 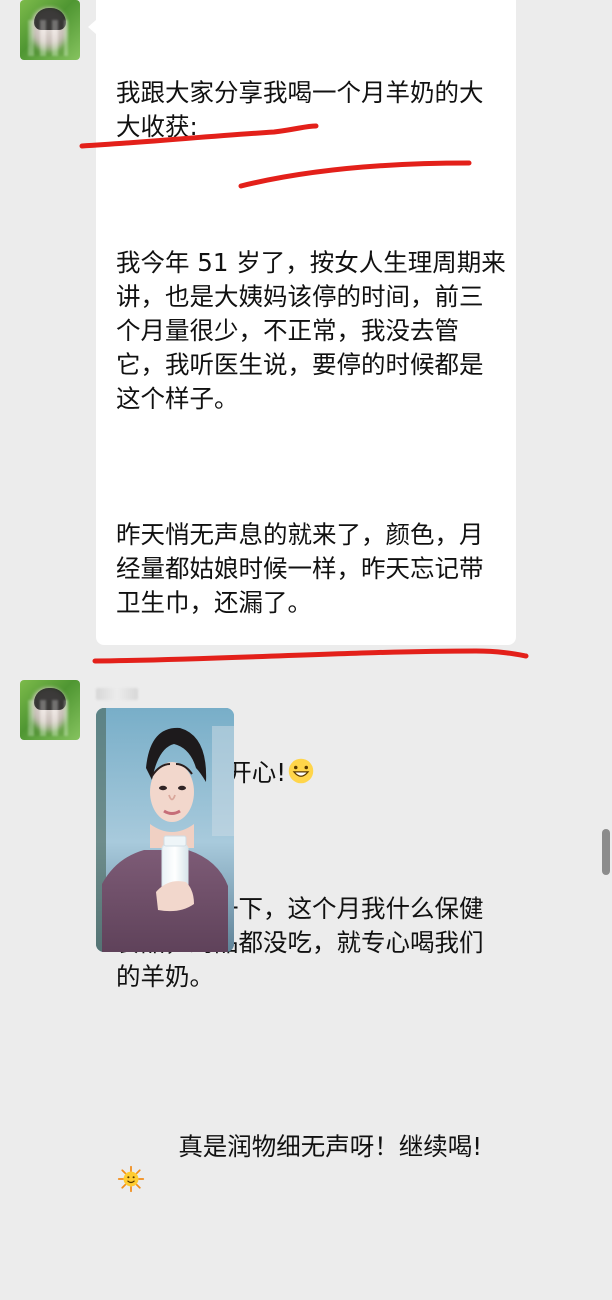 I want to click on message-paragraph-3: 昨天悄无声息的就来了，颜色，月经量都姑娘时候一样，昨天忘记带卫生巾，还漏了。, so click(x=300, y=568).